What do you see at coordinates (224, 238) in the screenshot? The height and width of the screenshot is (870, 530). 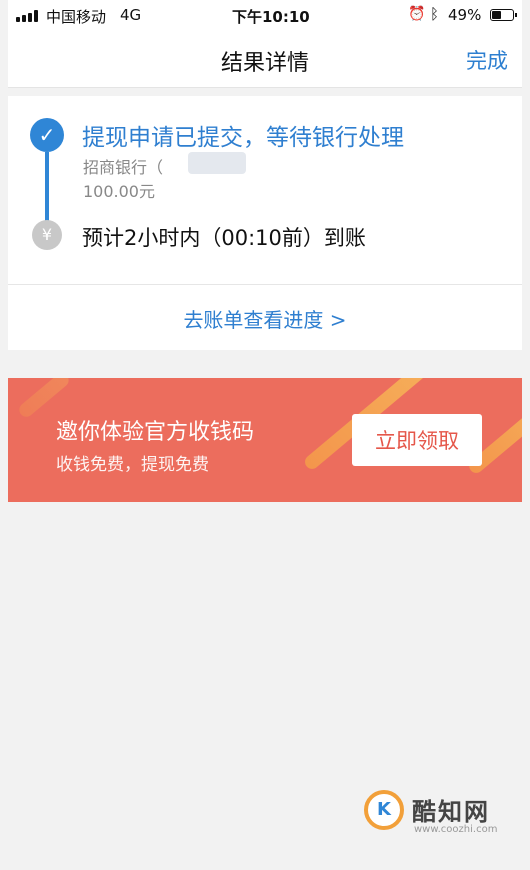 I see `step-arrival-estimate: 预计2小时内（00:10前）到账` at bounding box center [224, 238].